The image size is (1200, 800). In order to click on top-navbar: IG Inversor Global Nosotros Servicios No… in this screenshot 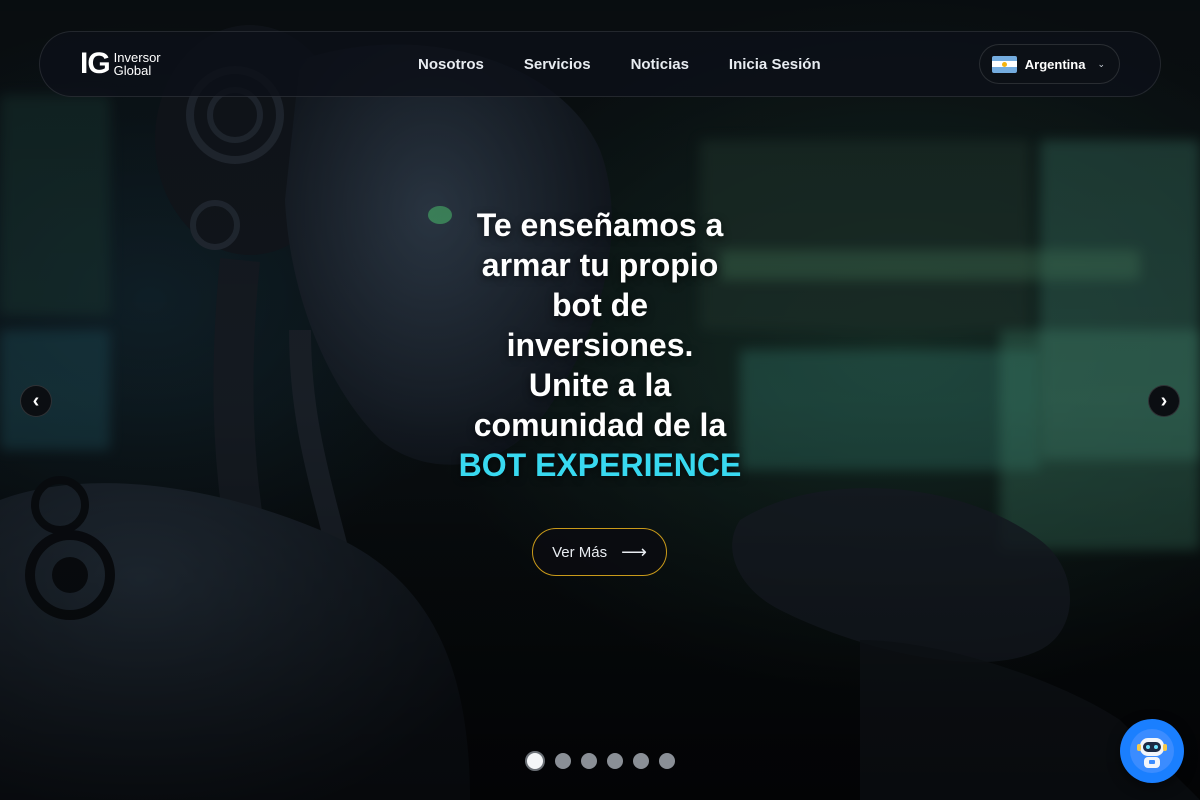, I will do `click(600, 64)`.